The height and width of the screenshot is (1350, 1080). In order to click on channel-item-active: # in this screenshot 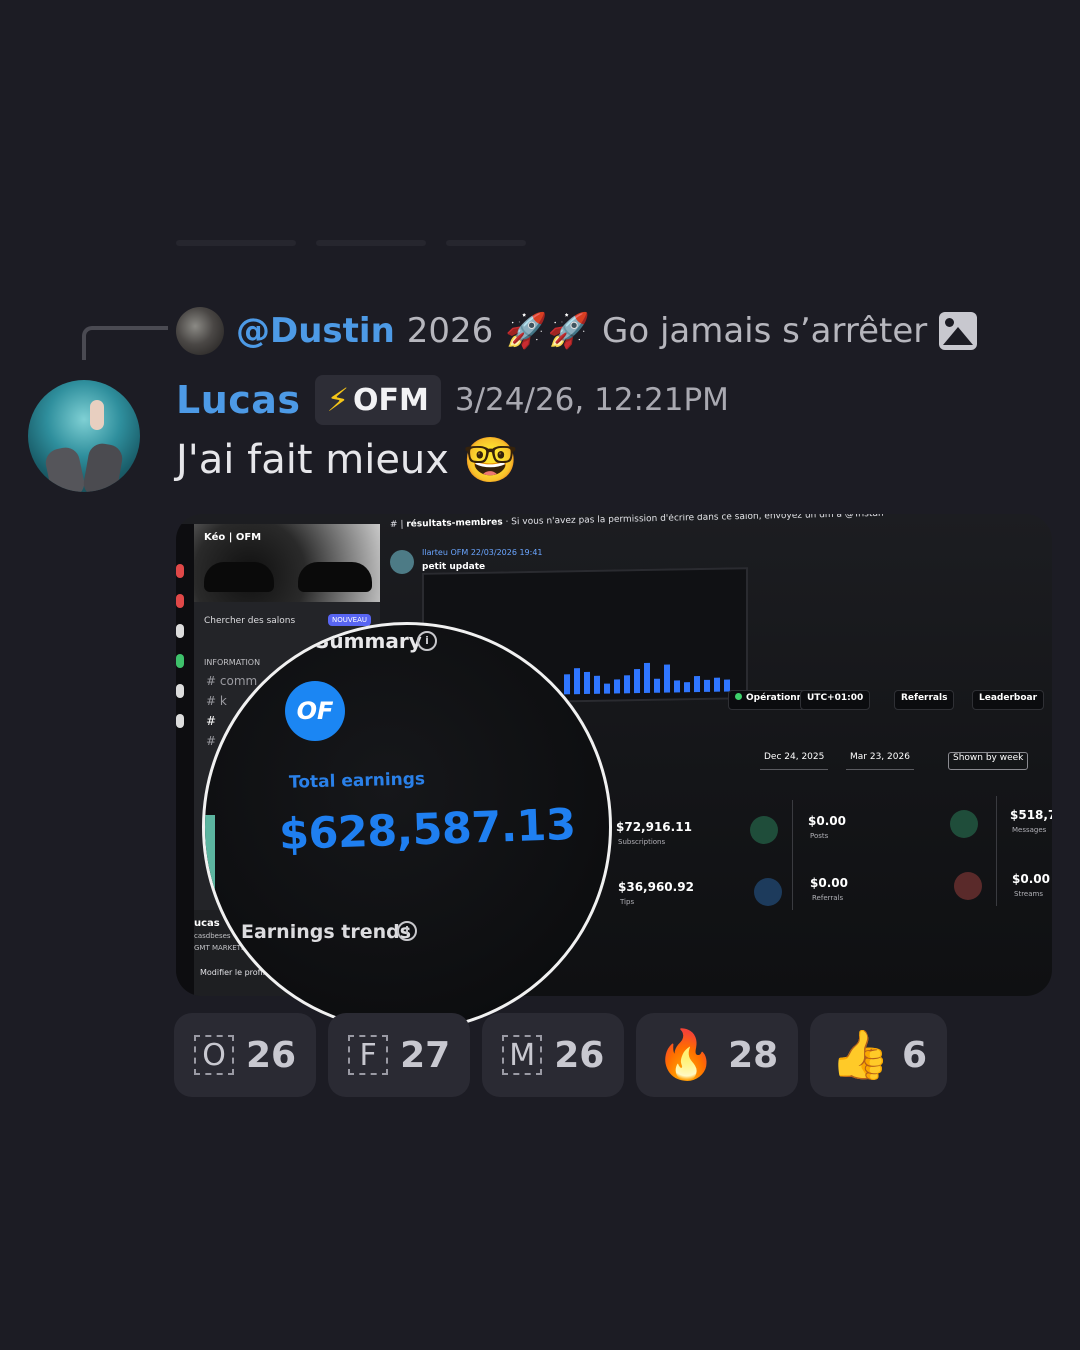, I will do `click(211, 721)`.